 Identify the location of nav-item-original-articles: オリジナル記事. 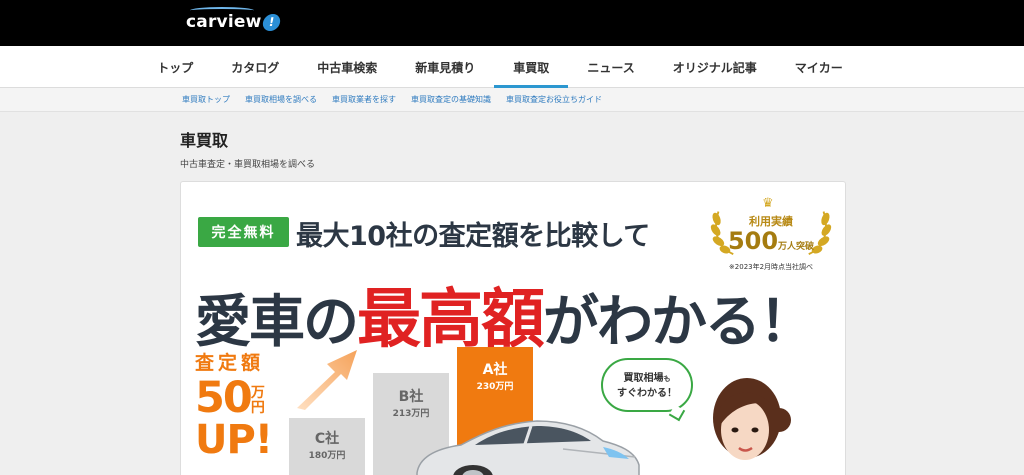
(715, 67).